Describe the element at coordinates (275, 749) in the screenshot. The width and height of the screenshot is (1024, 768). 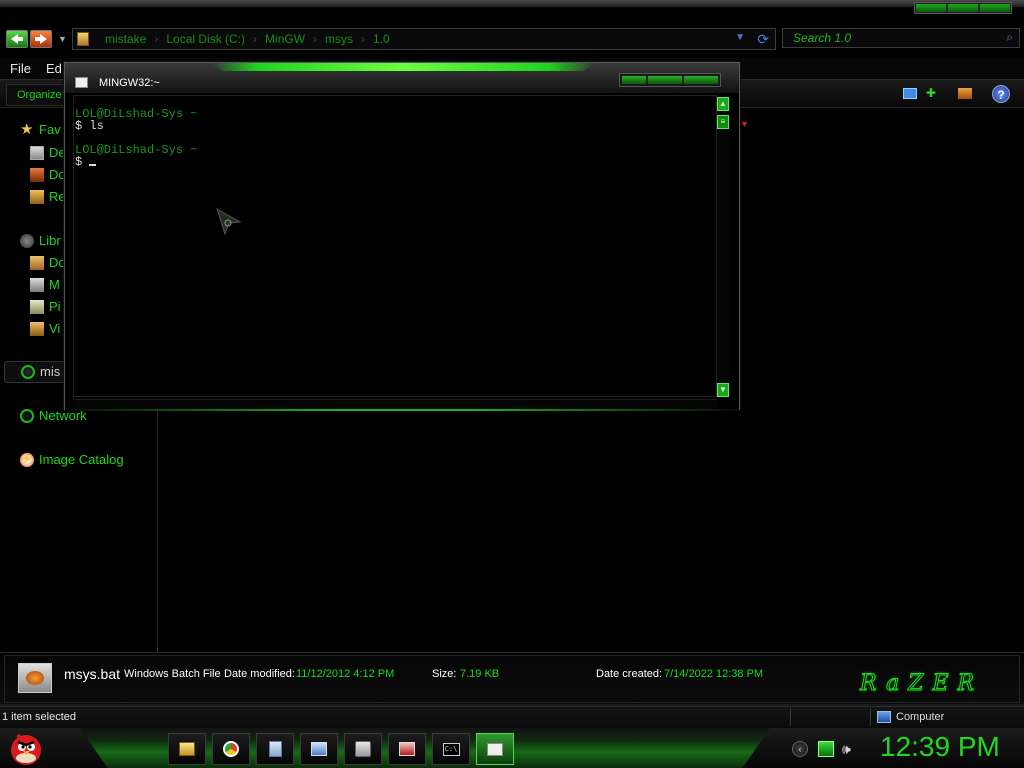
I see `taskbar-notepad` at that location.